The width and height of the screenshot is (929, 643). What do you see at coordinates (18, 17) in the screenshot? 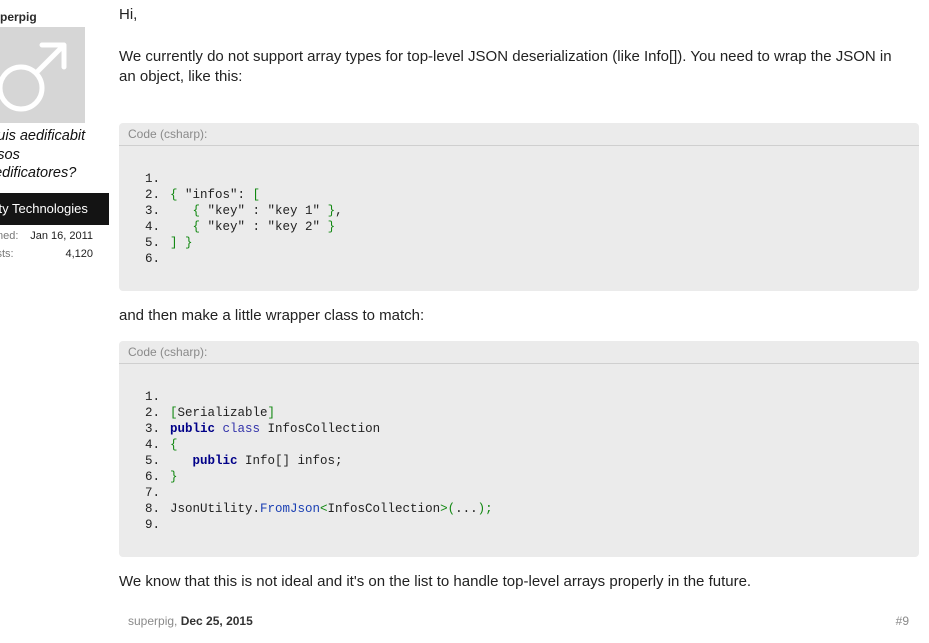
I see `username-link: superpig` at bounding box center [18, 17].